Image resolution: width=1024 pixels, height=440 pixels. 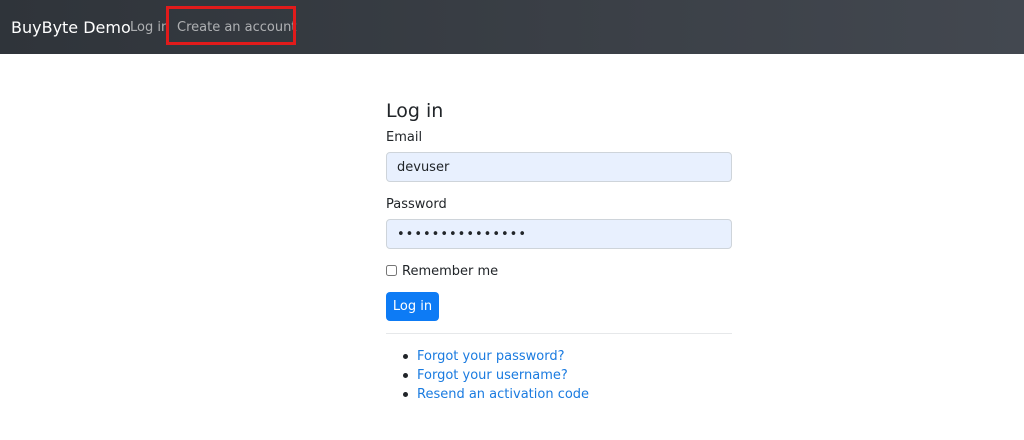 I want to click on divider, so click(x=559, y=333).